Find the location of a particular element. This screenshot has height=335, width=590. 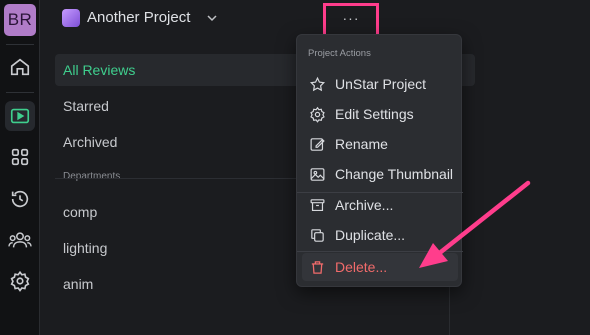

people-icon is located at coordinates (20, 240).